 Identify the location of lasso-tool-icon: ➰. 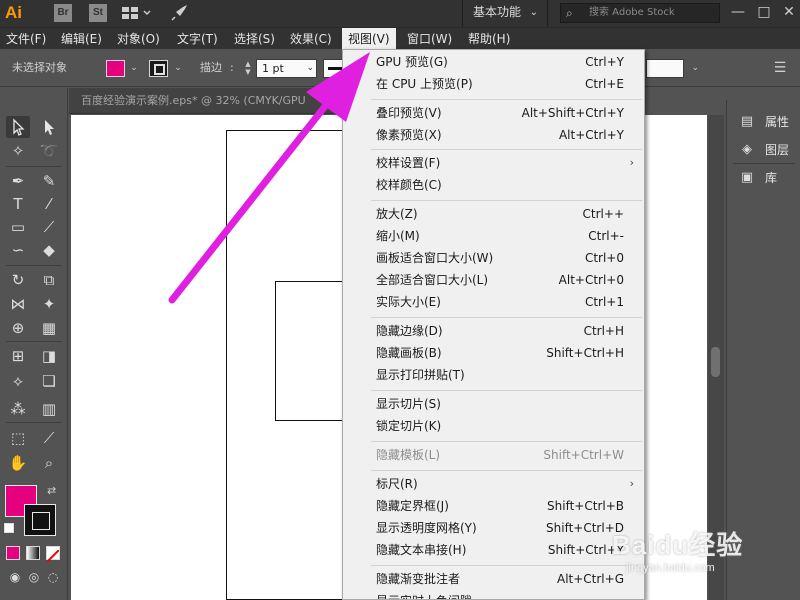
(49, 151).